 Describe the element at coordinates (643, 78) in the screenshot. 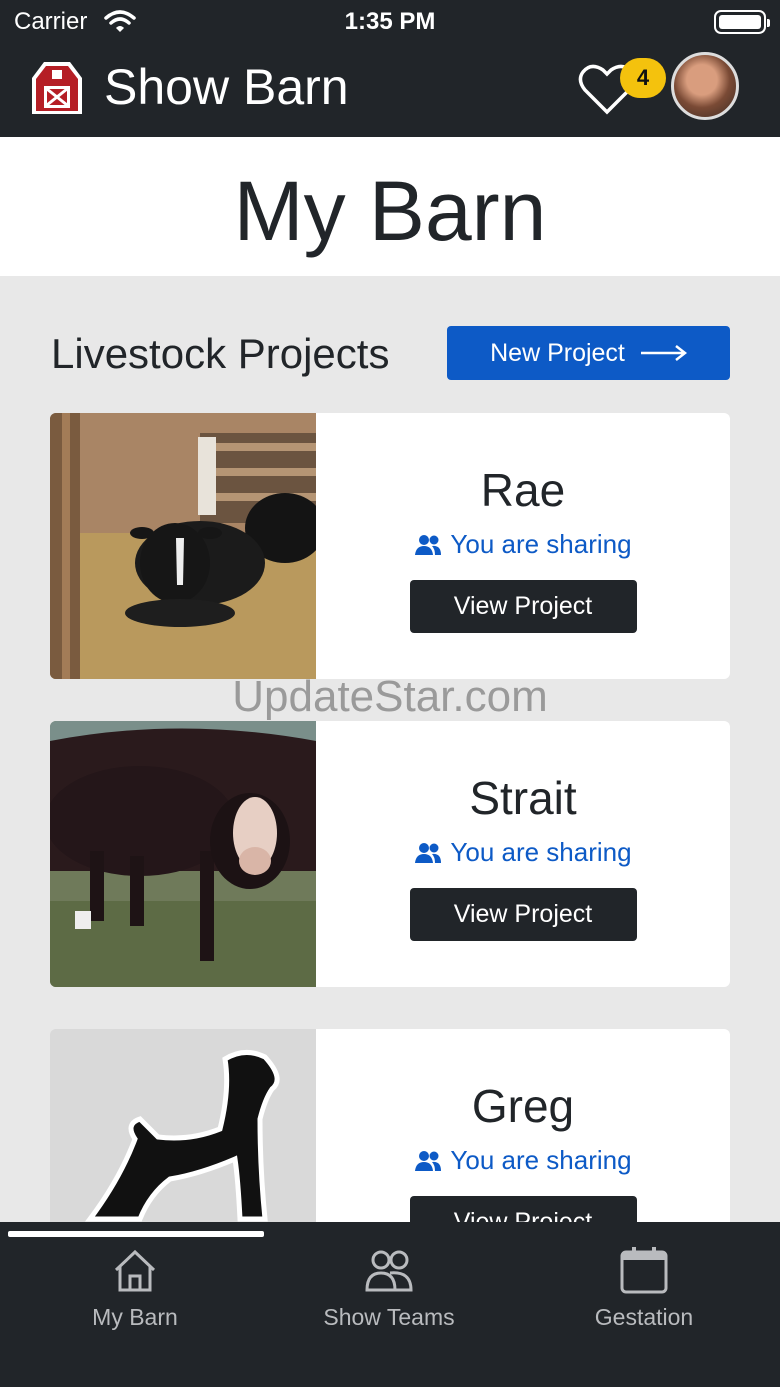

I see `notification-badge: 4` at that location.